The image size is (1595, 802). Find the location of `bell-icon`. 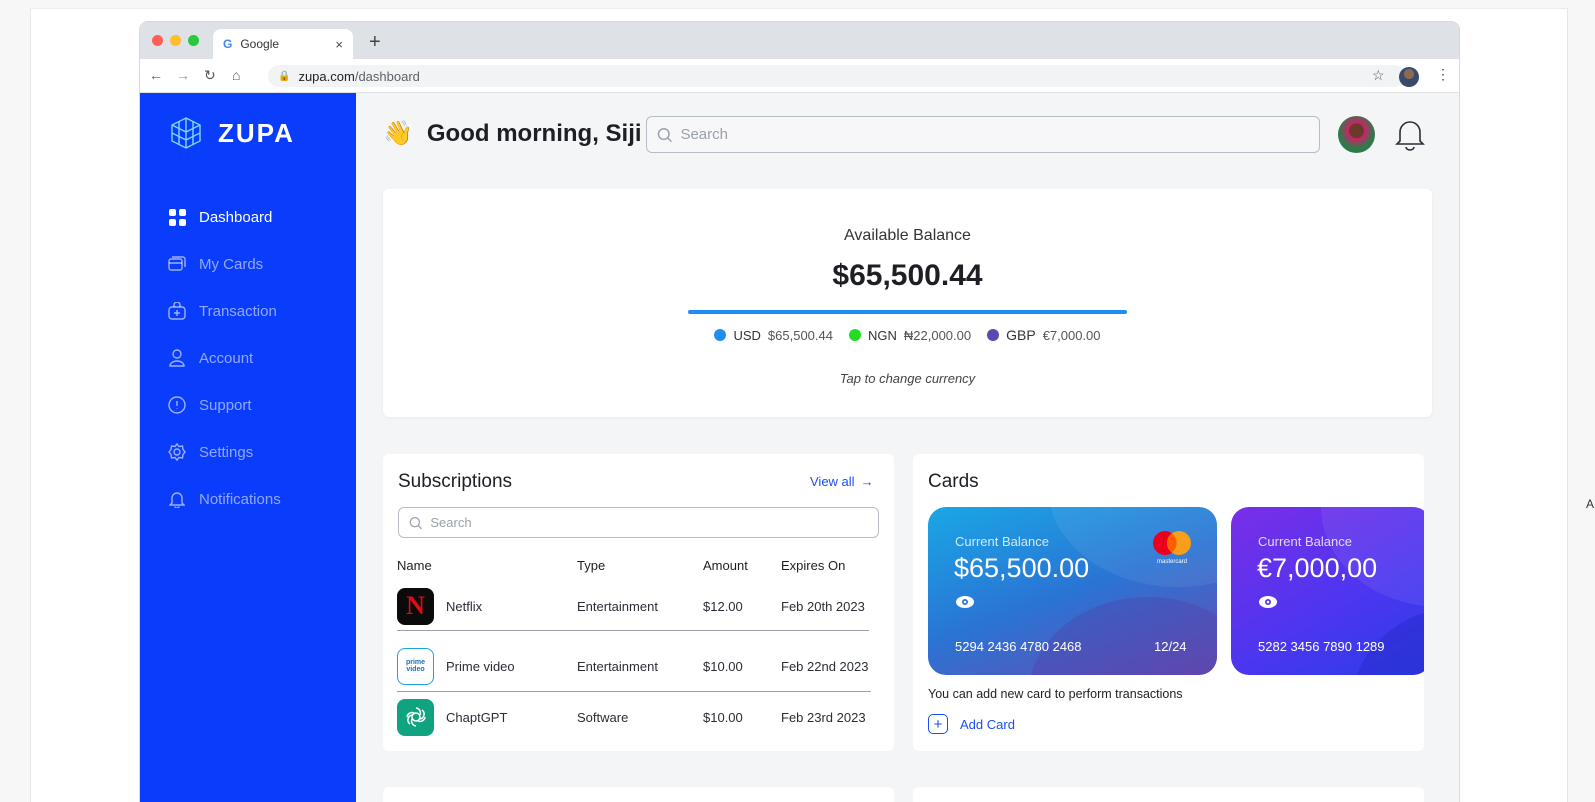

bell-icon is located at coordinates (177, 499).